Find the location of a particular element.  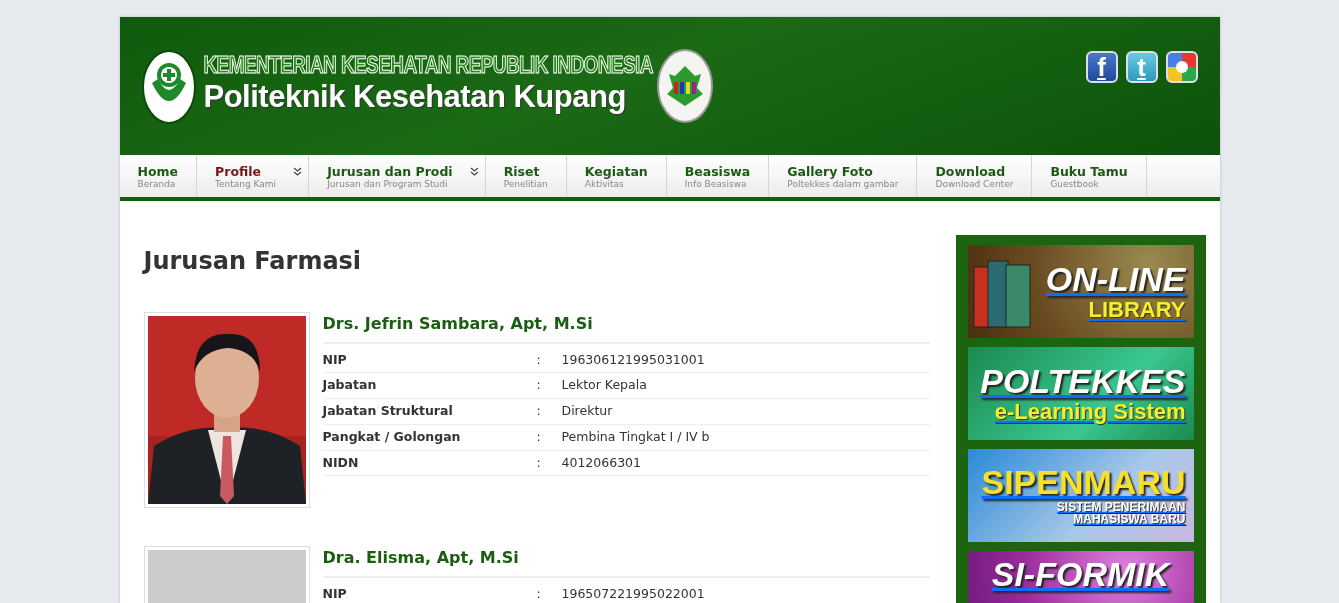

field-label: Pangkat / Golongan is located at coordinates (392, 436).